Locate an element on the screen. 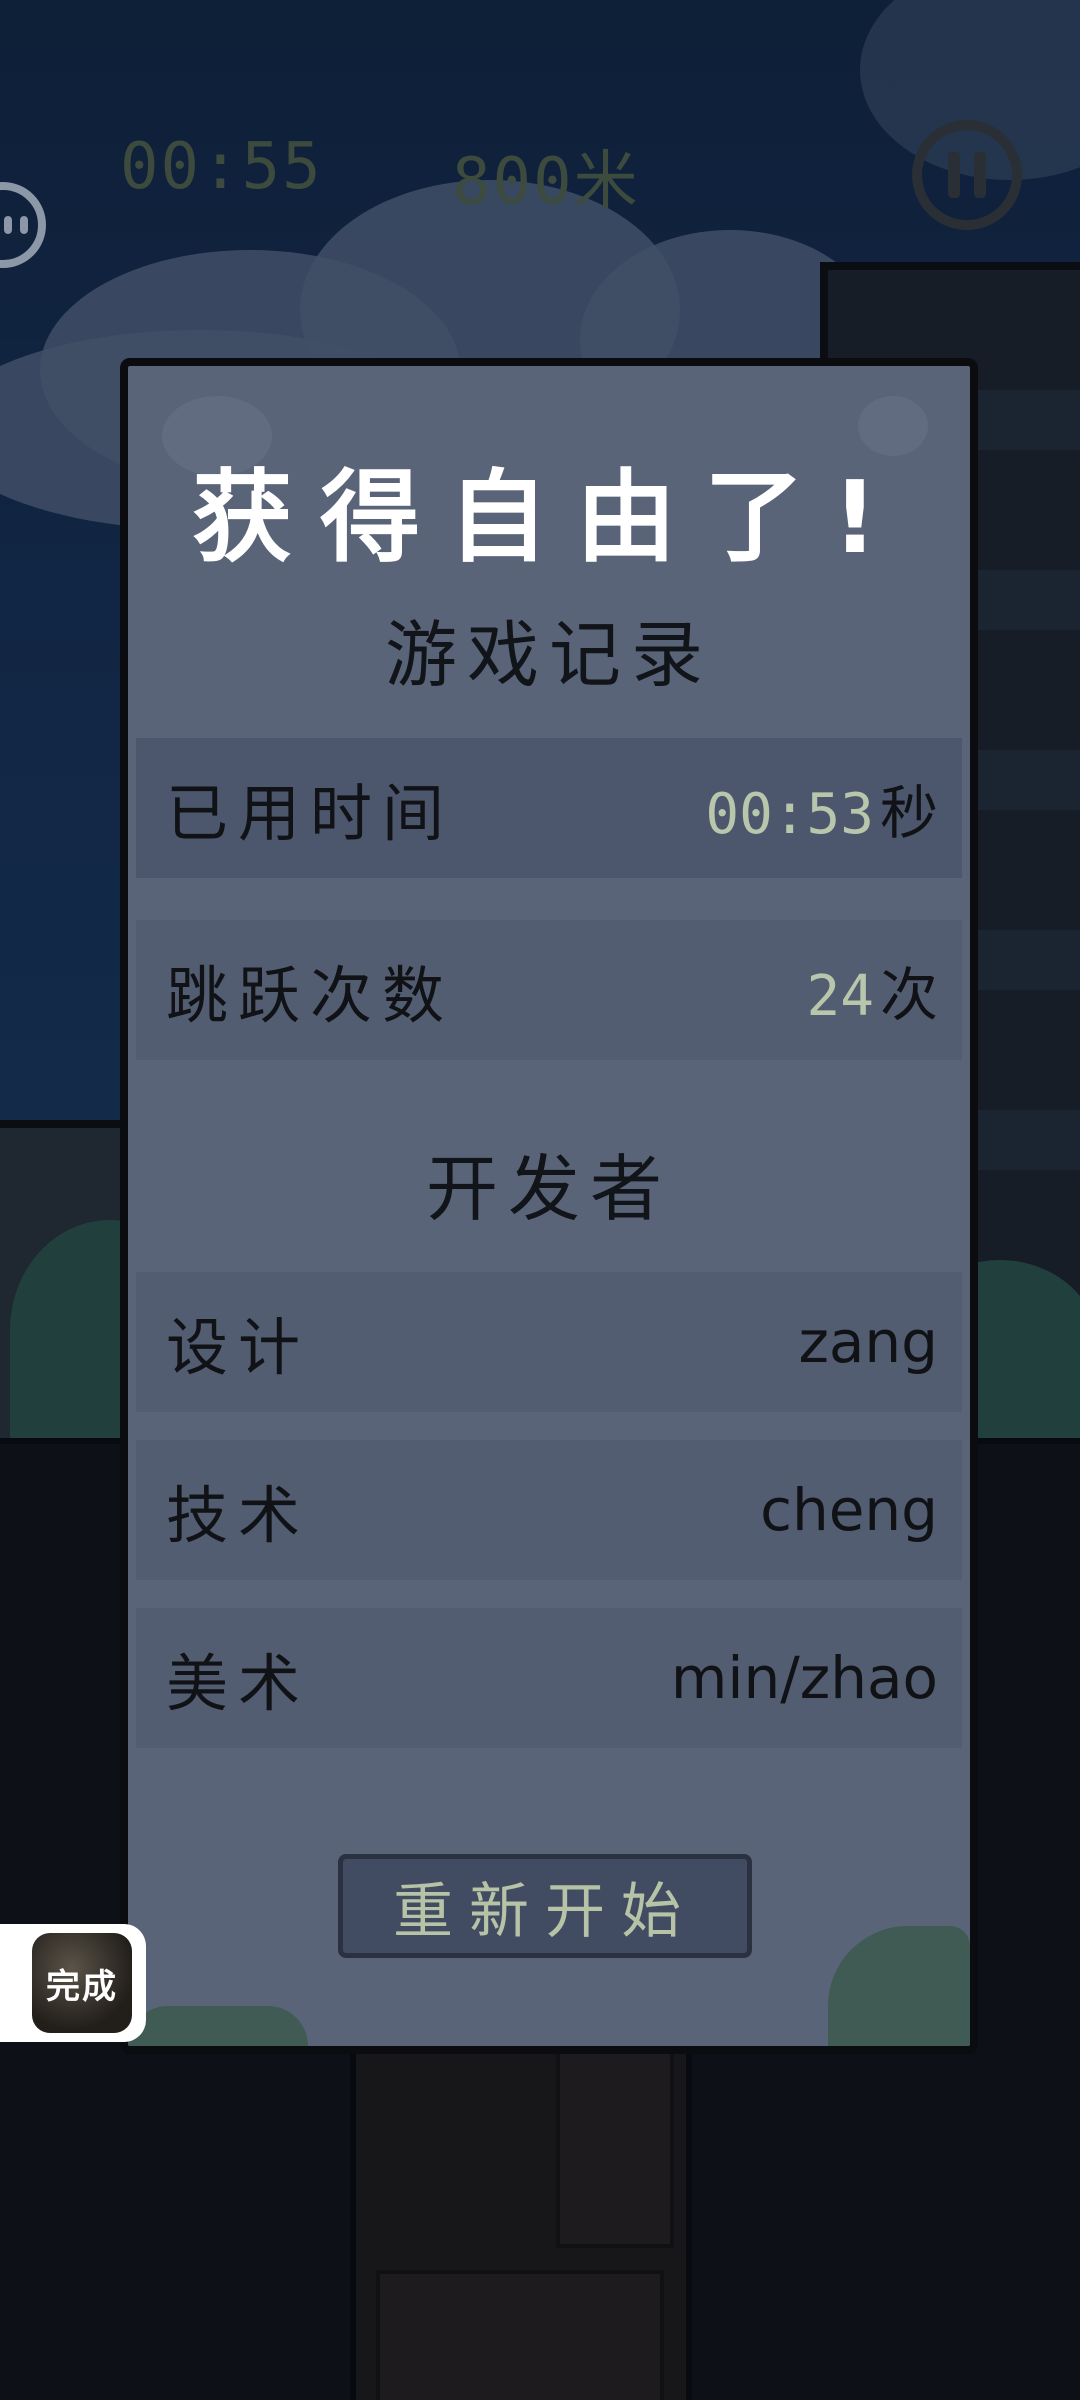  credit-role: 技术 is located at coordinates (238, 1515).